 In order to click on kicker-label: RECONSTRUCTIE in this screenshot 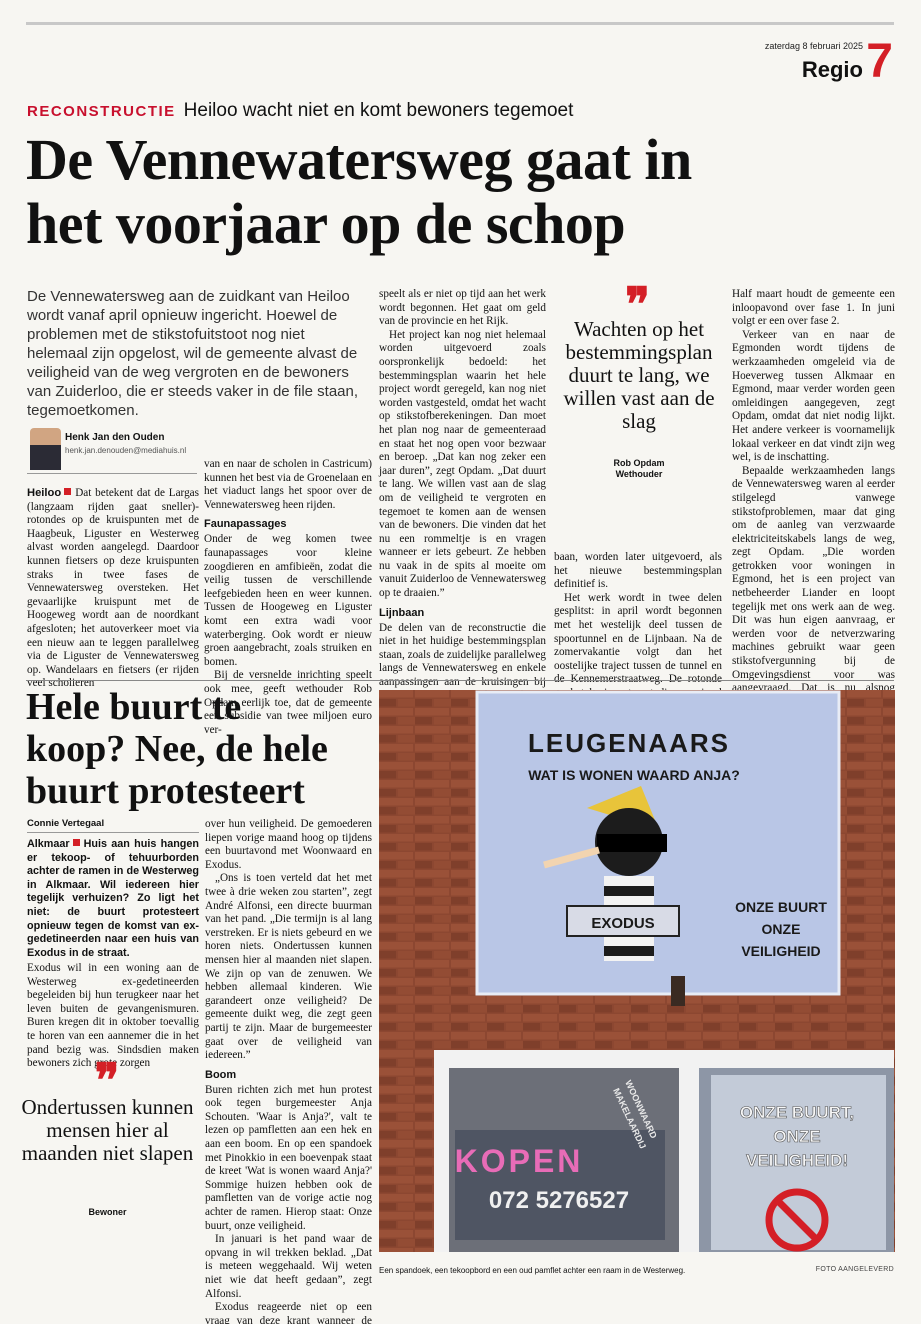, I will do `click(101, 111)`.